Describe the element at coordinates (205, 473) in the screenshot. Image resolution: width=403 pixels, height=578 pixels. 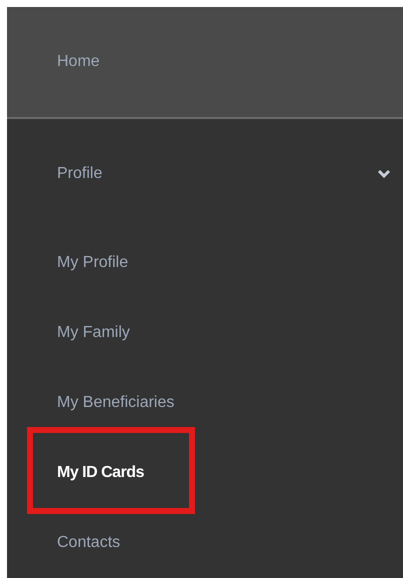
I see `menu-item: My ID Cards` at that location.